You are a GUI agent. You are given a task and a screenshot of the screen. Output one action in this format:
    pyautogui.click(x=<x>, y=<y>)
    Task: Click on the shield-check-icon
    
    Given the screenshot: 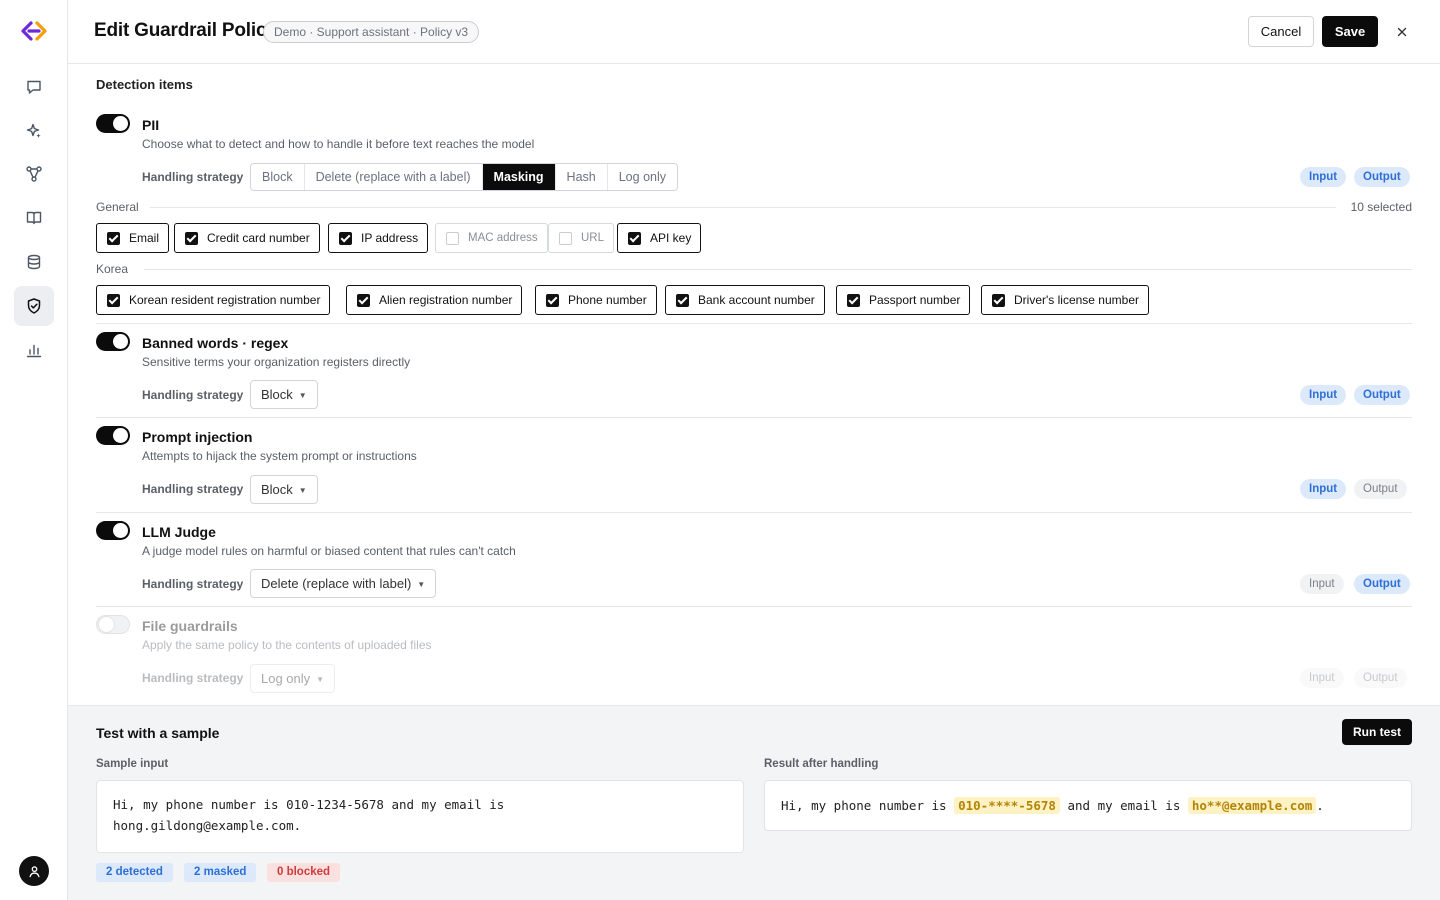 What is the action you would take?
    pyautogui.click(x=34, y=306)
    